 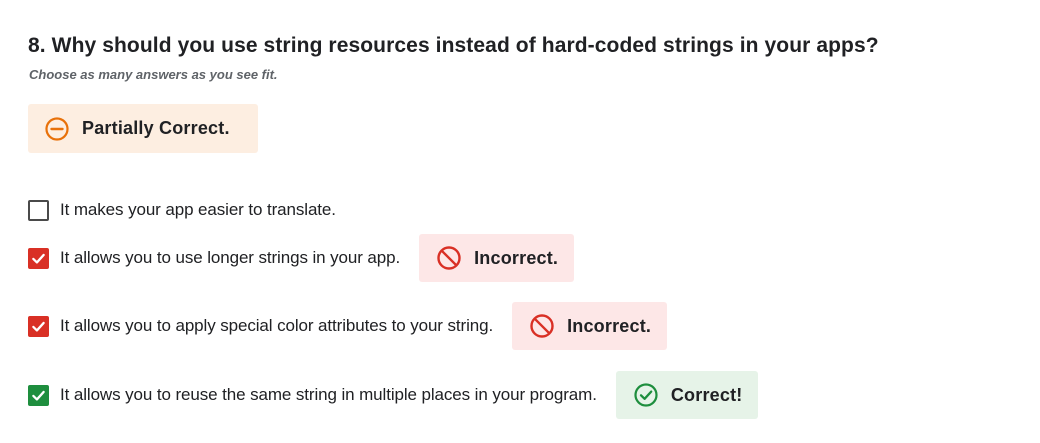 What do you see at coordinates (153, 74) in the screenshot?
I see `question-hint: Choose as many answers as you see fit.` at bounding box center [153, 74].